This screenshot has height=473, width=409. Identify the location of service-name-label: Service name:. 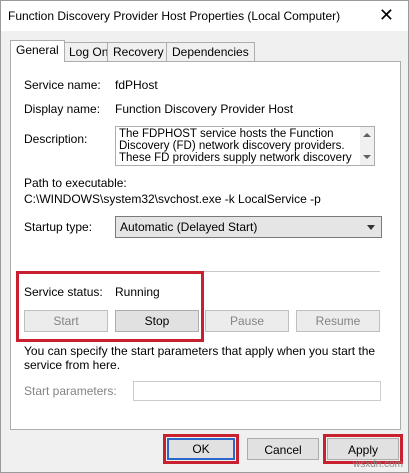
(62, 85).